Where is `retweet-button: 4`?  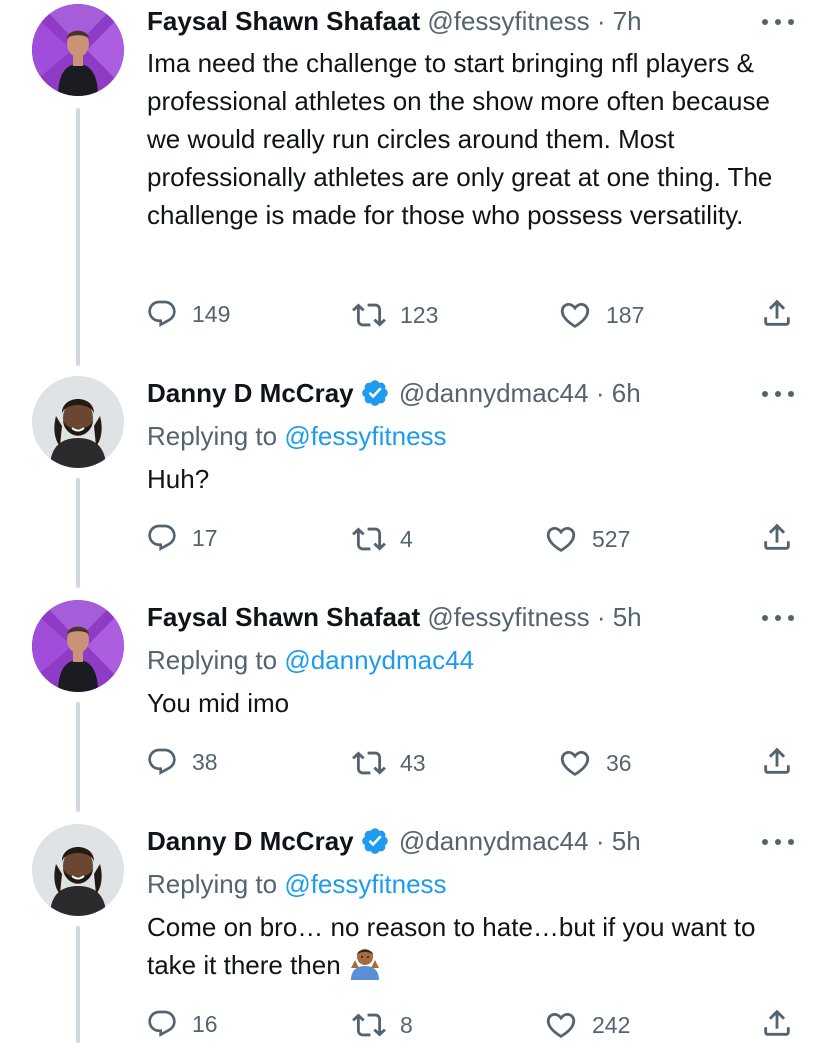 retweet-button: 4 is located at coordinates (382, 539).